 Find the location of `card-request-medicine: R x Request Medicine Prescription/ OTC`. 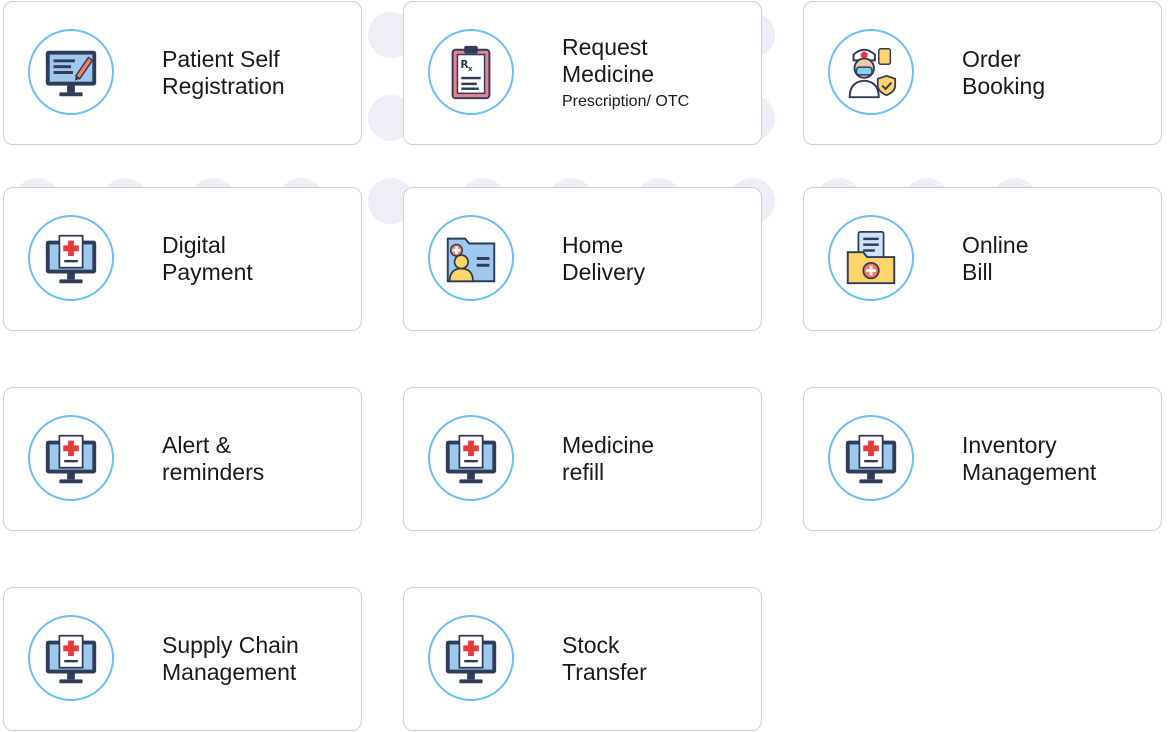

card-request-medicine: R x Request Medicine Prescription/ OTC is located at coordinates (582, 73).